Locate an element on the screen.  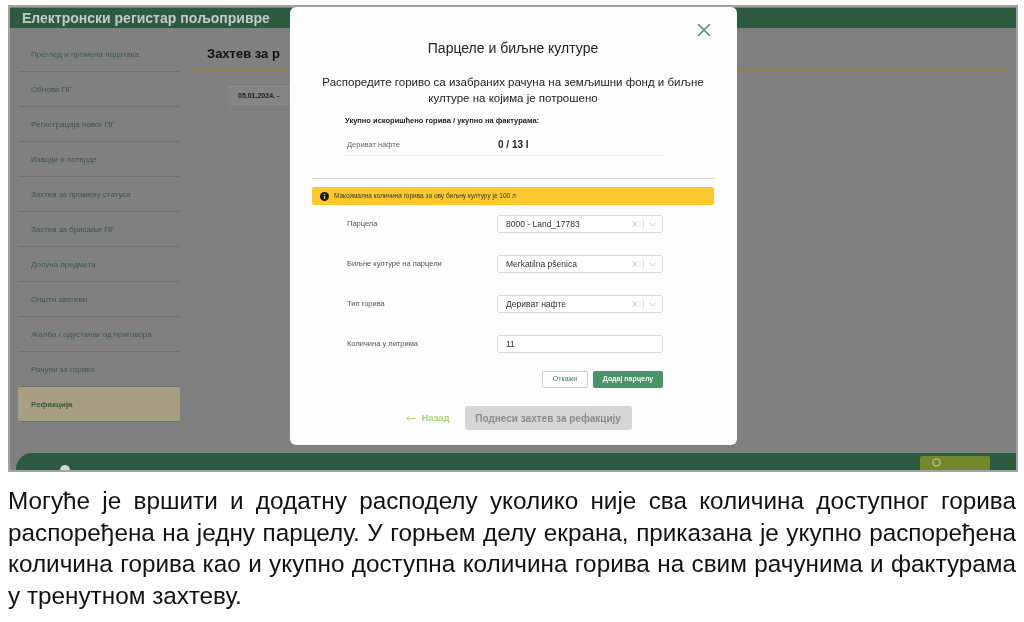
modal-subtitle: Распоредите гориво са изабраних рачуна на земљишни фонд и биљне културе на којима је потрошено is located at coordinates (513, 90).